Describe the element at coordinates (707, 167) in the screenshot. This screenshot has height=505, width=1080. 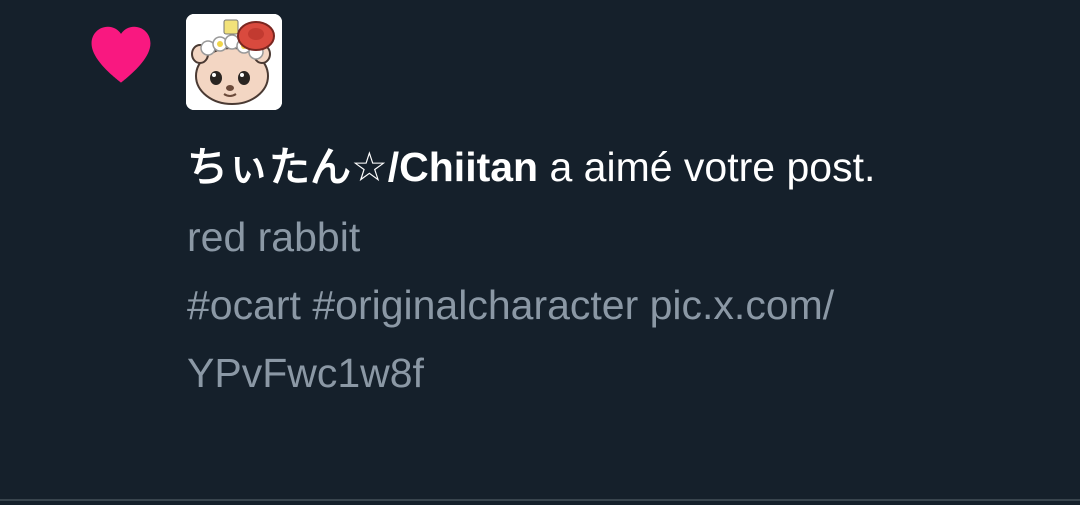
I see `action-text: a aimé votre post.` at that location.